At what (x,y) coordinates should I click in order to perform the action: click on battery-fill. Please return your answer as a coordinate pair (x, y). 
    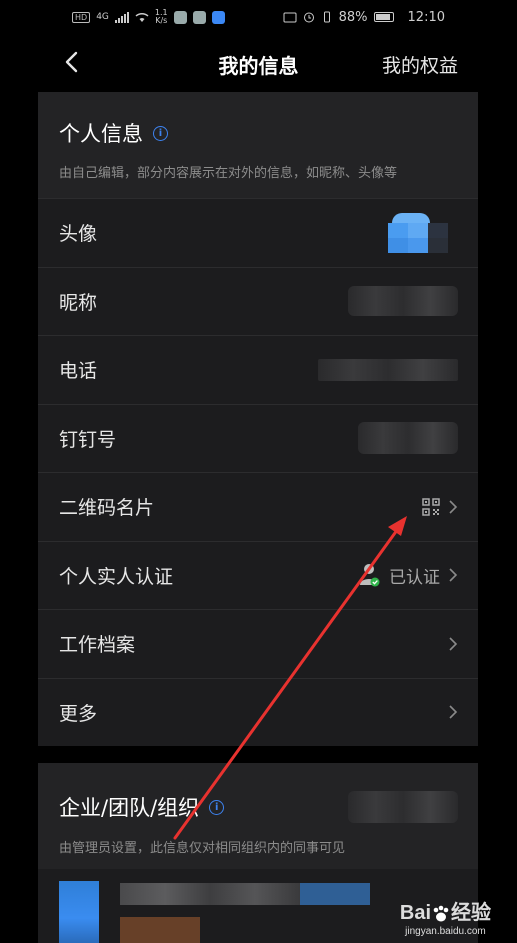
    Looking at the image, I should click on (382, 17).